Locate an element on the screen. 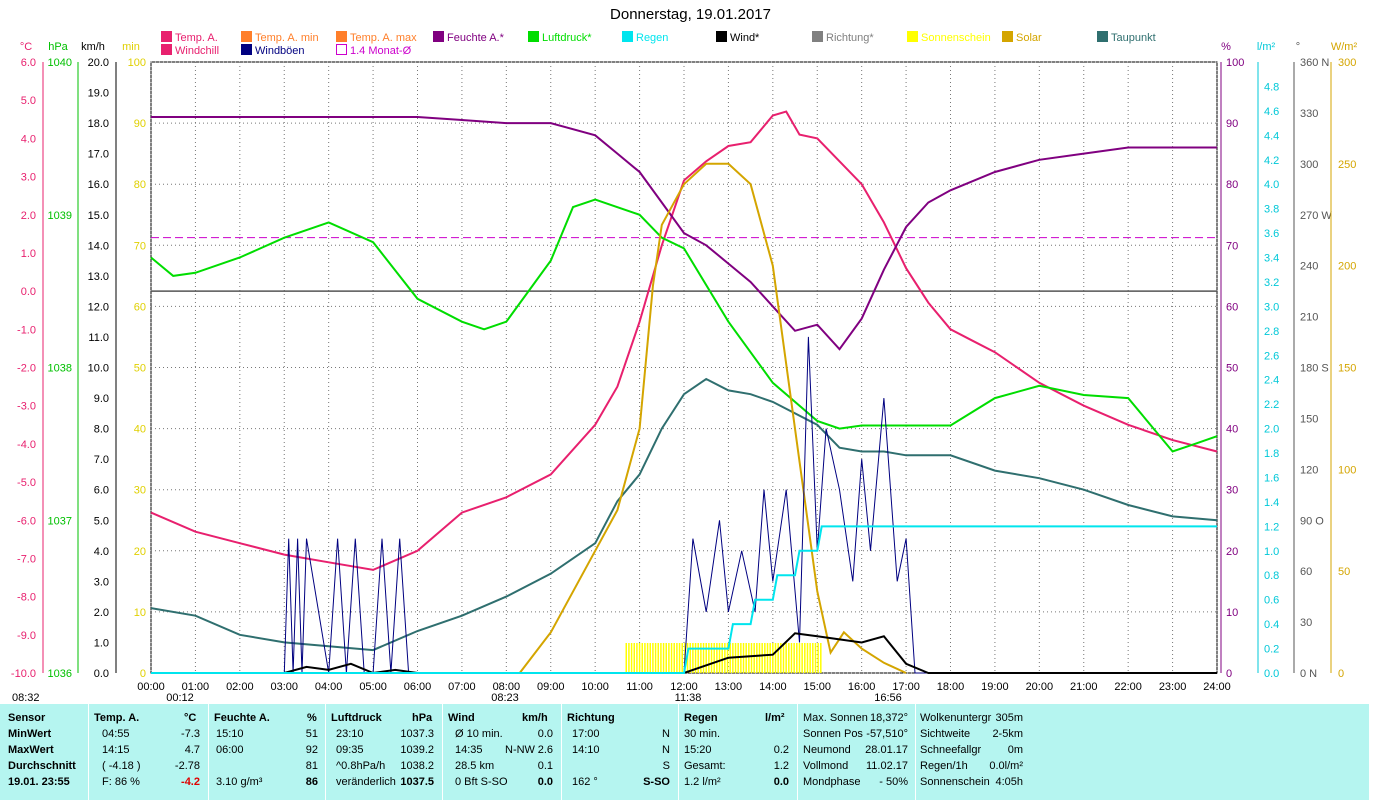 This screenshot has height=800, width=1381. legend-item: Solar is located at coordinates (1022, 37).